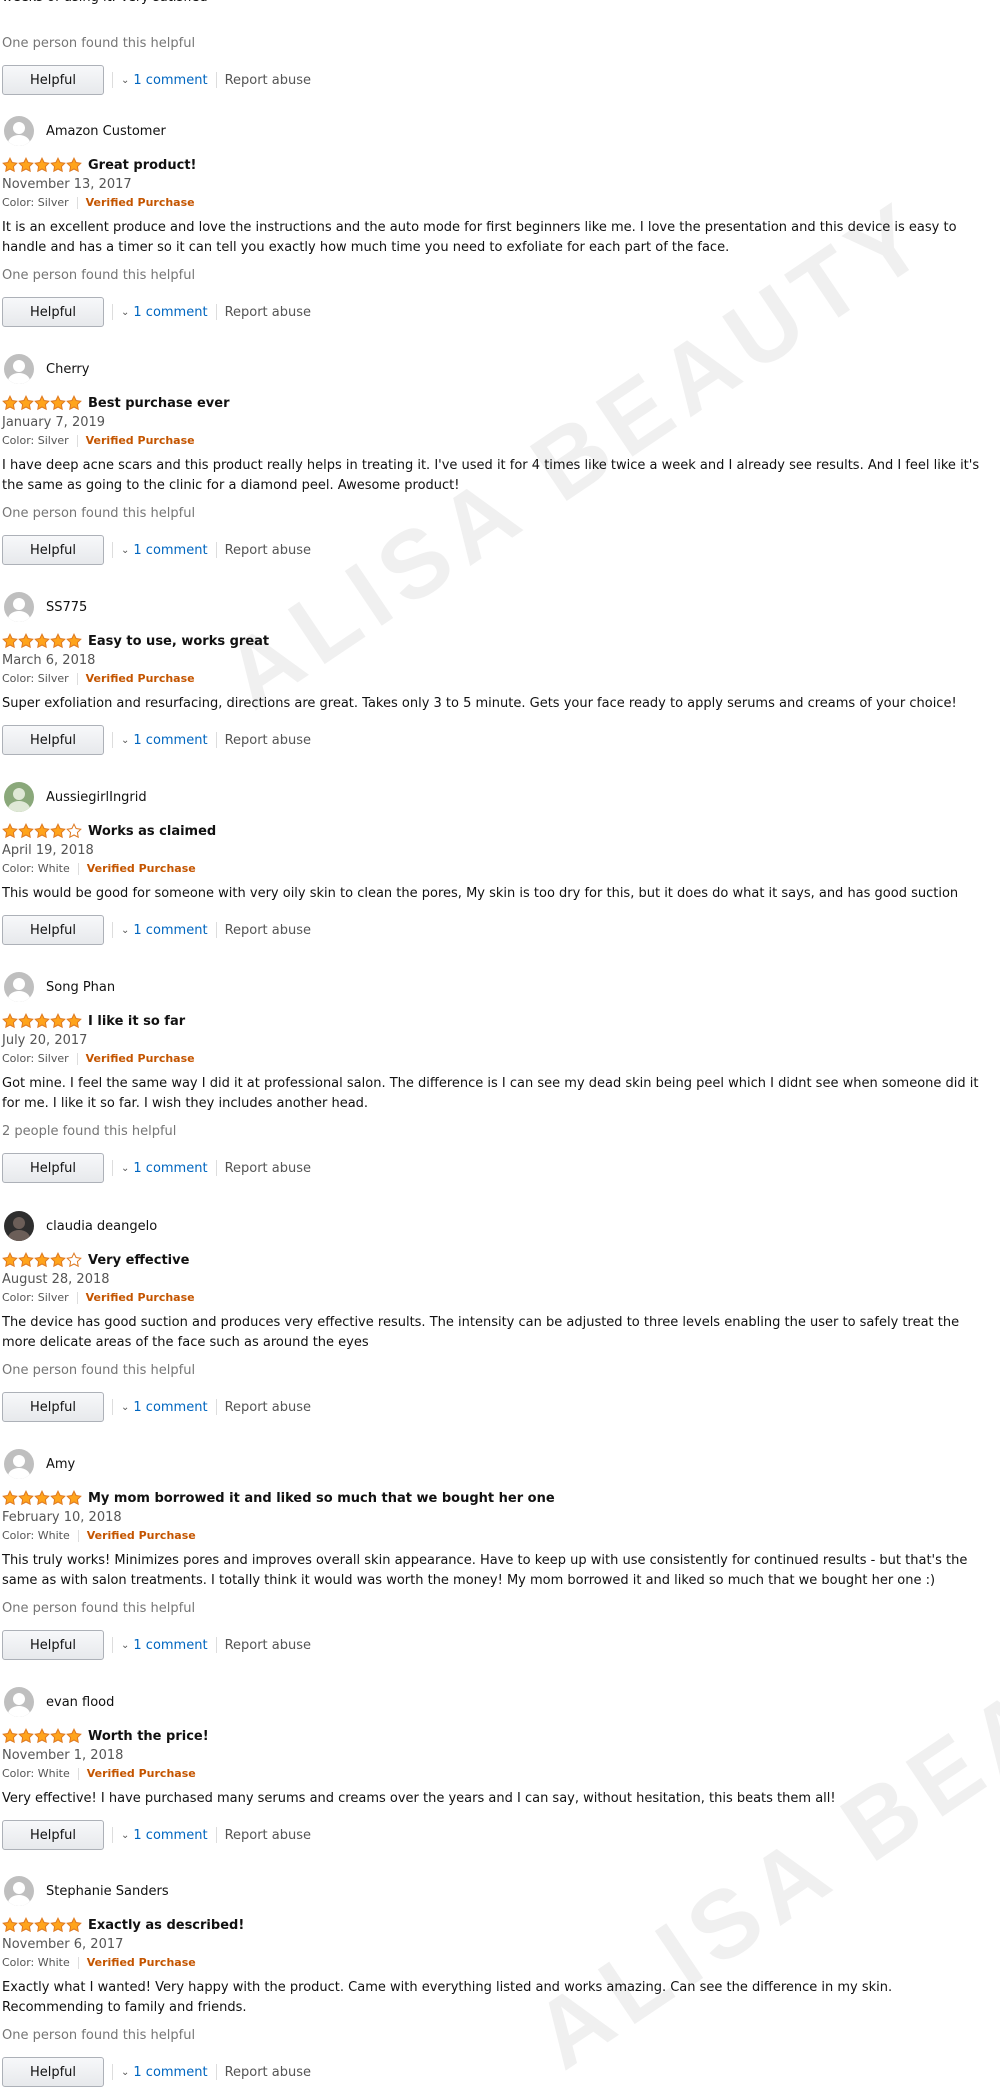 This screenshot has width=1000, height=2091. I want to click on review-title: Exactly as described!, so click(166, 1925).